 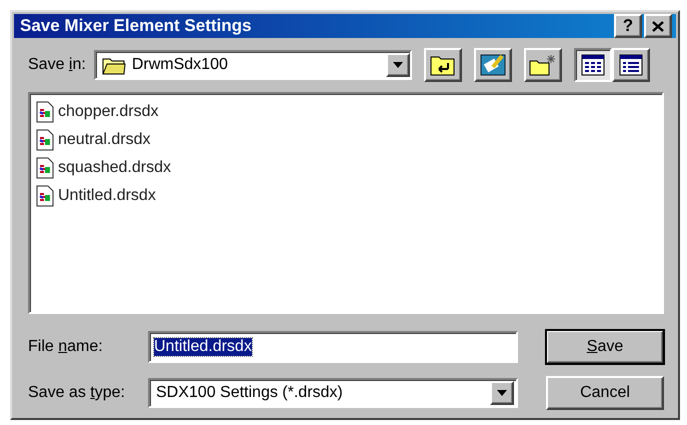 What do you see at coordinates (136, 26) in the screenshot?
I see `window-title: Save Mixer Element Settings` at bounding box center [136, 26].